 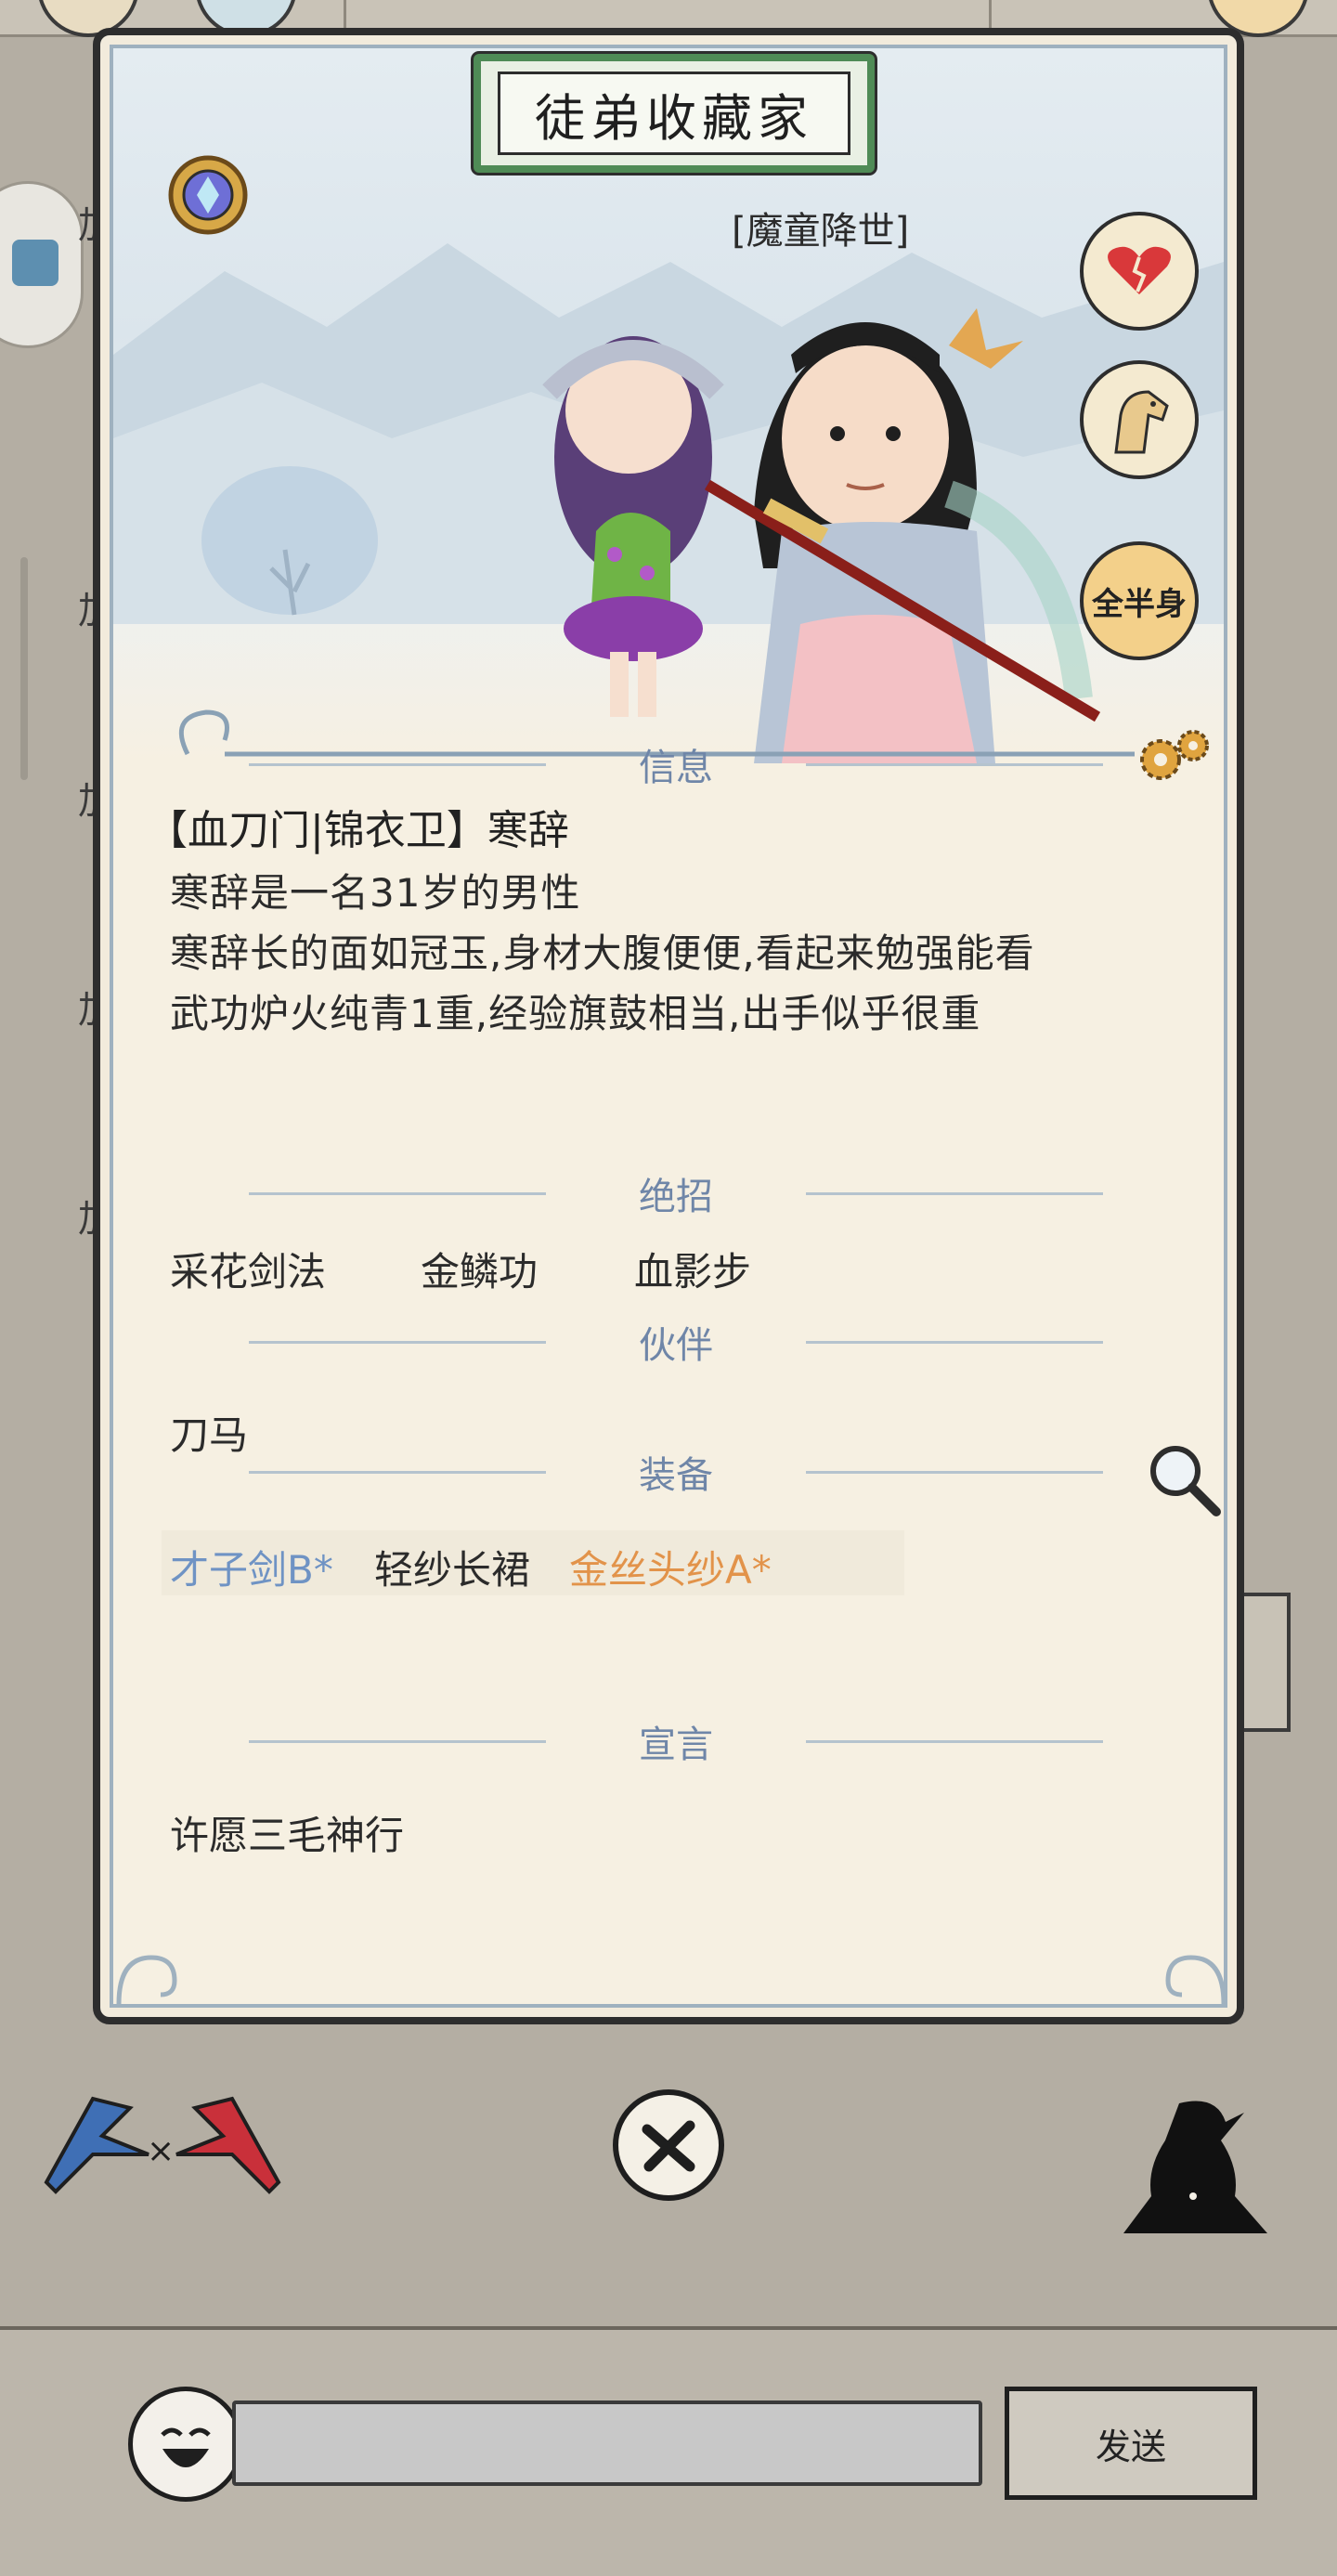 I want to click on section-header-skills: 绝招, so click(x=676, y=1194).